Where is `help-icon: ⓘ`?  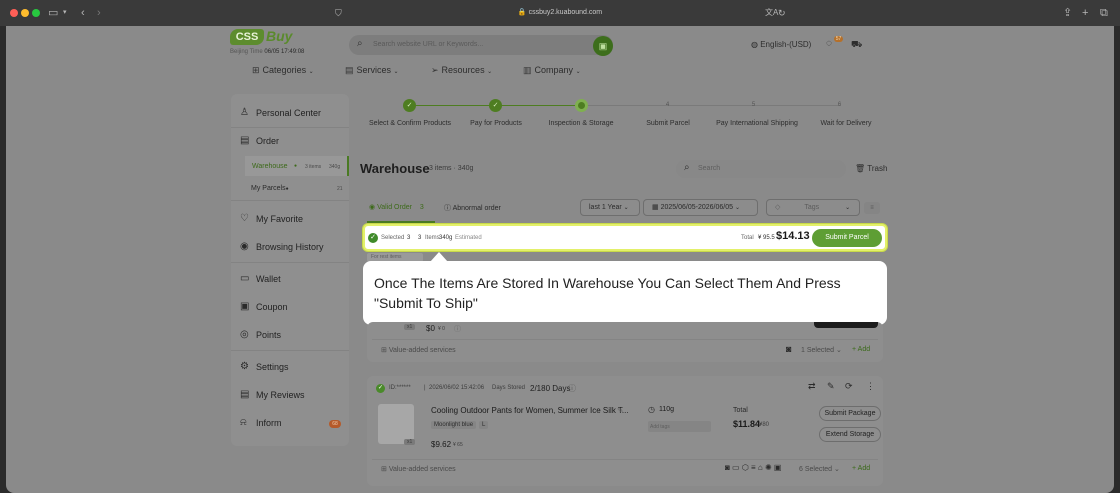 help-icon: ⓘ is located at coordinates (457, 329).